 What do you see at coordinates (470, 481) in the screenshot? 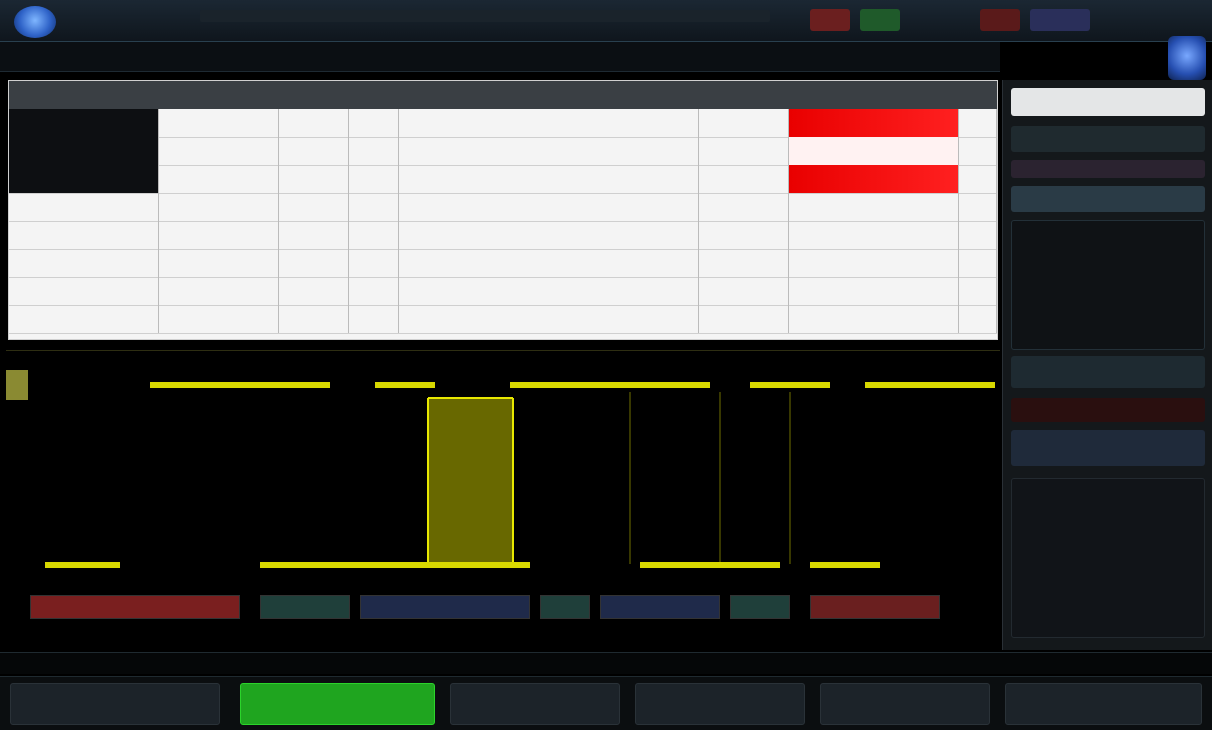
I see `signal-pulse` at bounding box center [470, 481].